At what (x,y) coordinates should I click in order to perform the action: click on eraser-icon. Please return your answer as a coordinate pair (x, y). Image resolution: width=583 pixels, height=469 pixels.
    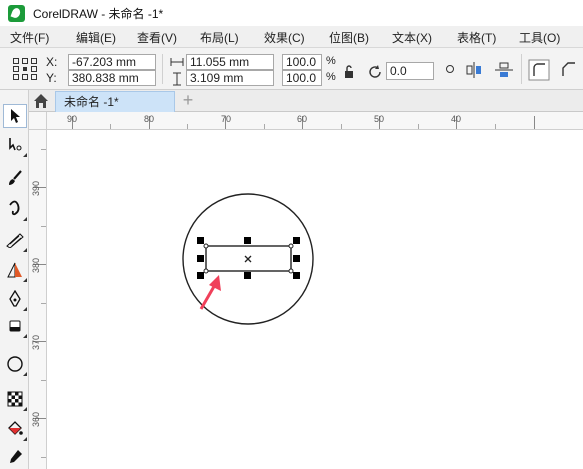
    Looking at the image, I should click on (15, 326).